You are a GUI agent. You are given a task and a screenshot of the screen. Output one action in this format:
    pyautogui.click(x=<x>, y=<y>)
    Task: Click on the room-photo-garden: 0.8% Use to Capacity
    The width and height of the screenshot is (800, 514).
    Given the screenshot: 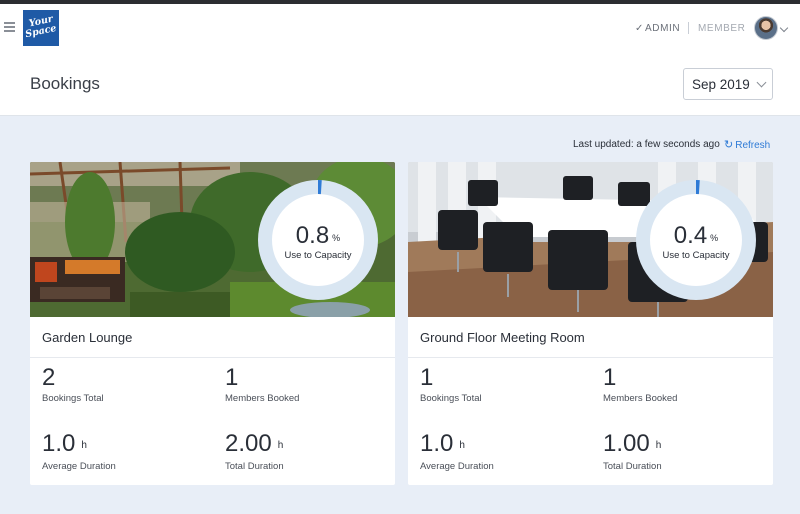 What is the action you would take?
    pyautogui.click(x=212, y=239)
    